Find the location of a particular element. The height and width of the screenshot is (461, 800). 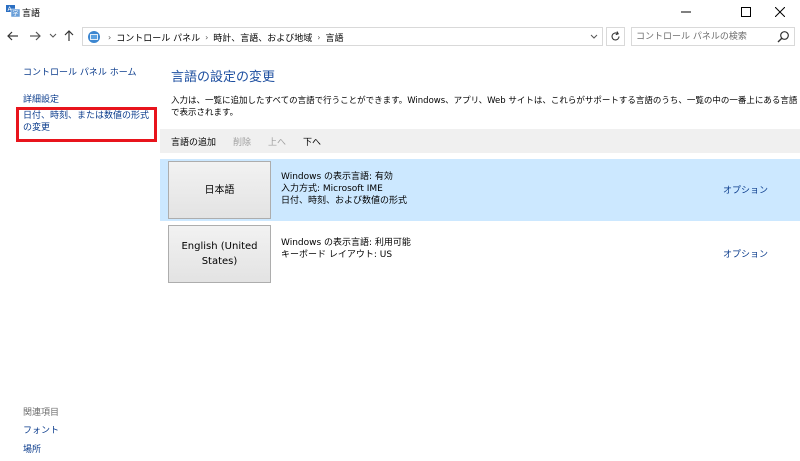

close-button is located at coordinates (780, 12).